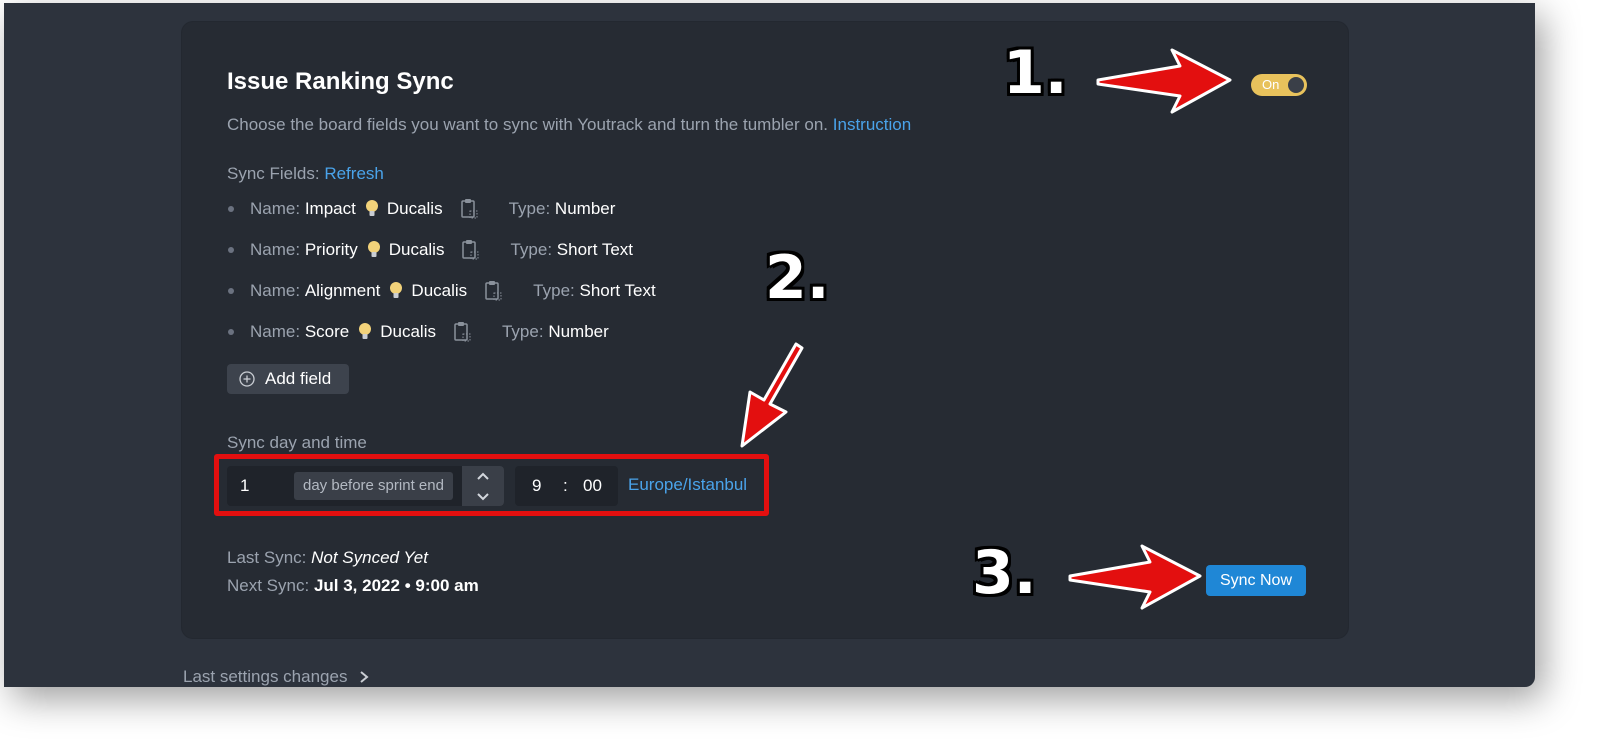 The image size is (1600, 750). I want to click on sync-fields-label: Sync Fields:, so click(273, 173).